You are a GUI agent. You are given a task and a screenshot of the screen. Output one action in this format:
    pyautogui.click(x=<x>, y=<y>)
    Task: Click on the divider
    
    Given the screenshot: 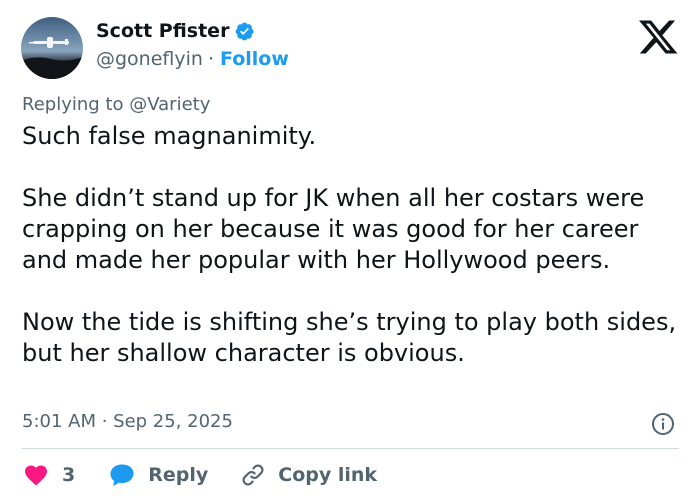 What is the action you would take?
    pyautogui.click(x=350, y=448)
    